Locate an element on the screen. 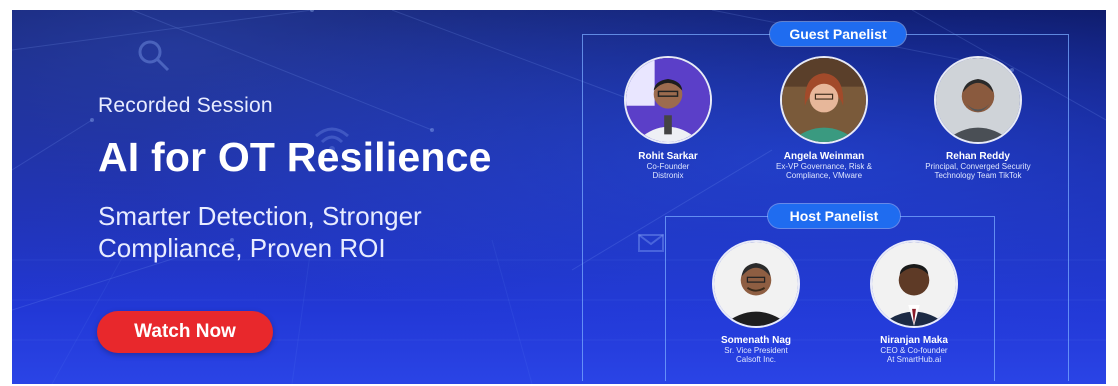  session-type-label: Recorded Session is located at coordinates (185, 105).